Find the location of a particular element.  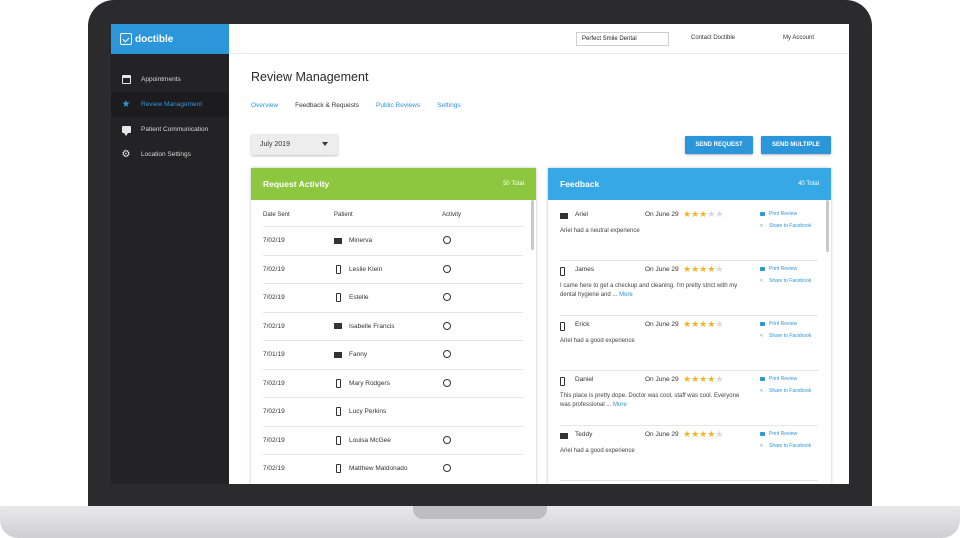

table-row: 7/02/19 Matthew Maldonado is located at coordinates (393, 468).